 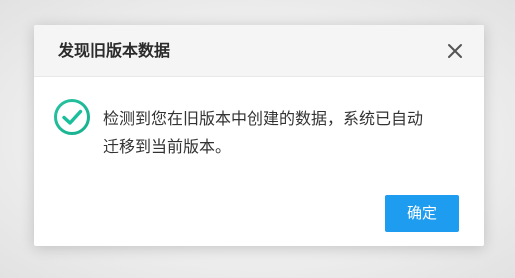 I want to click on close-icon, so click(x=455, y=51).